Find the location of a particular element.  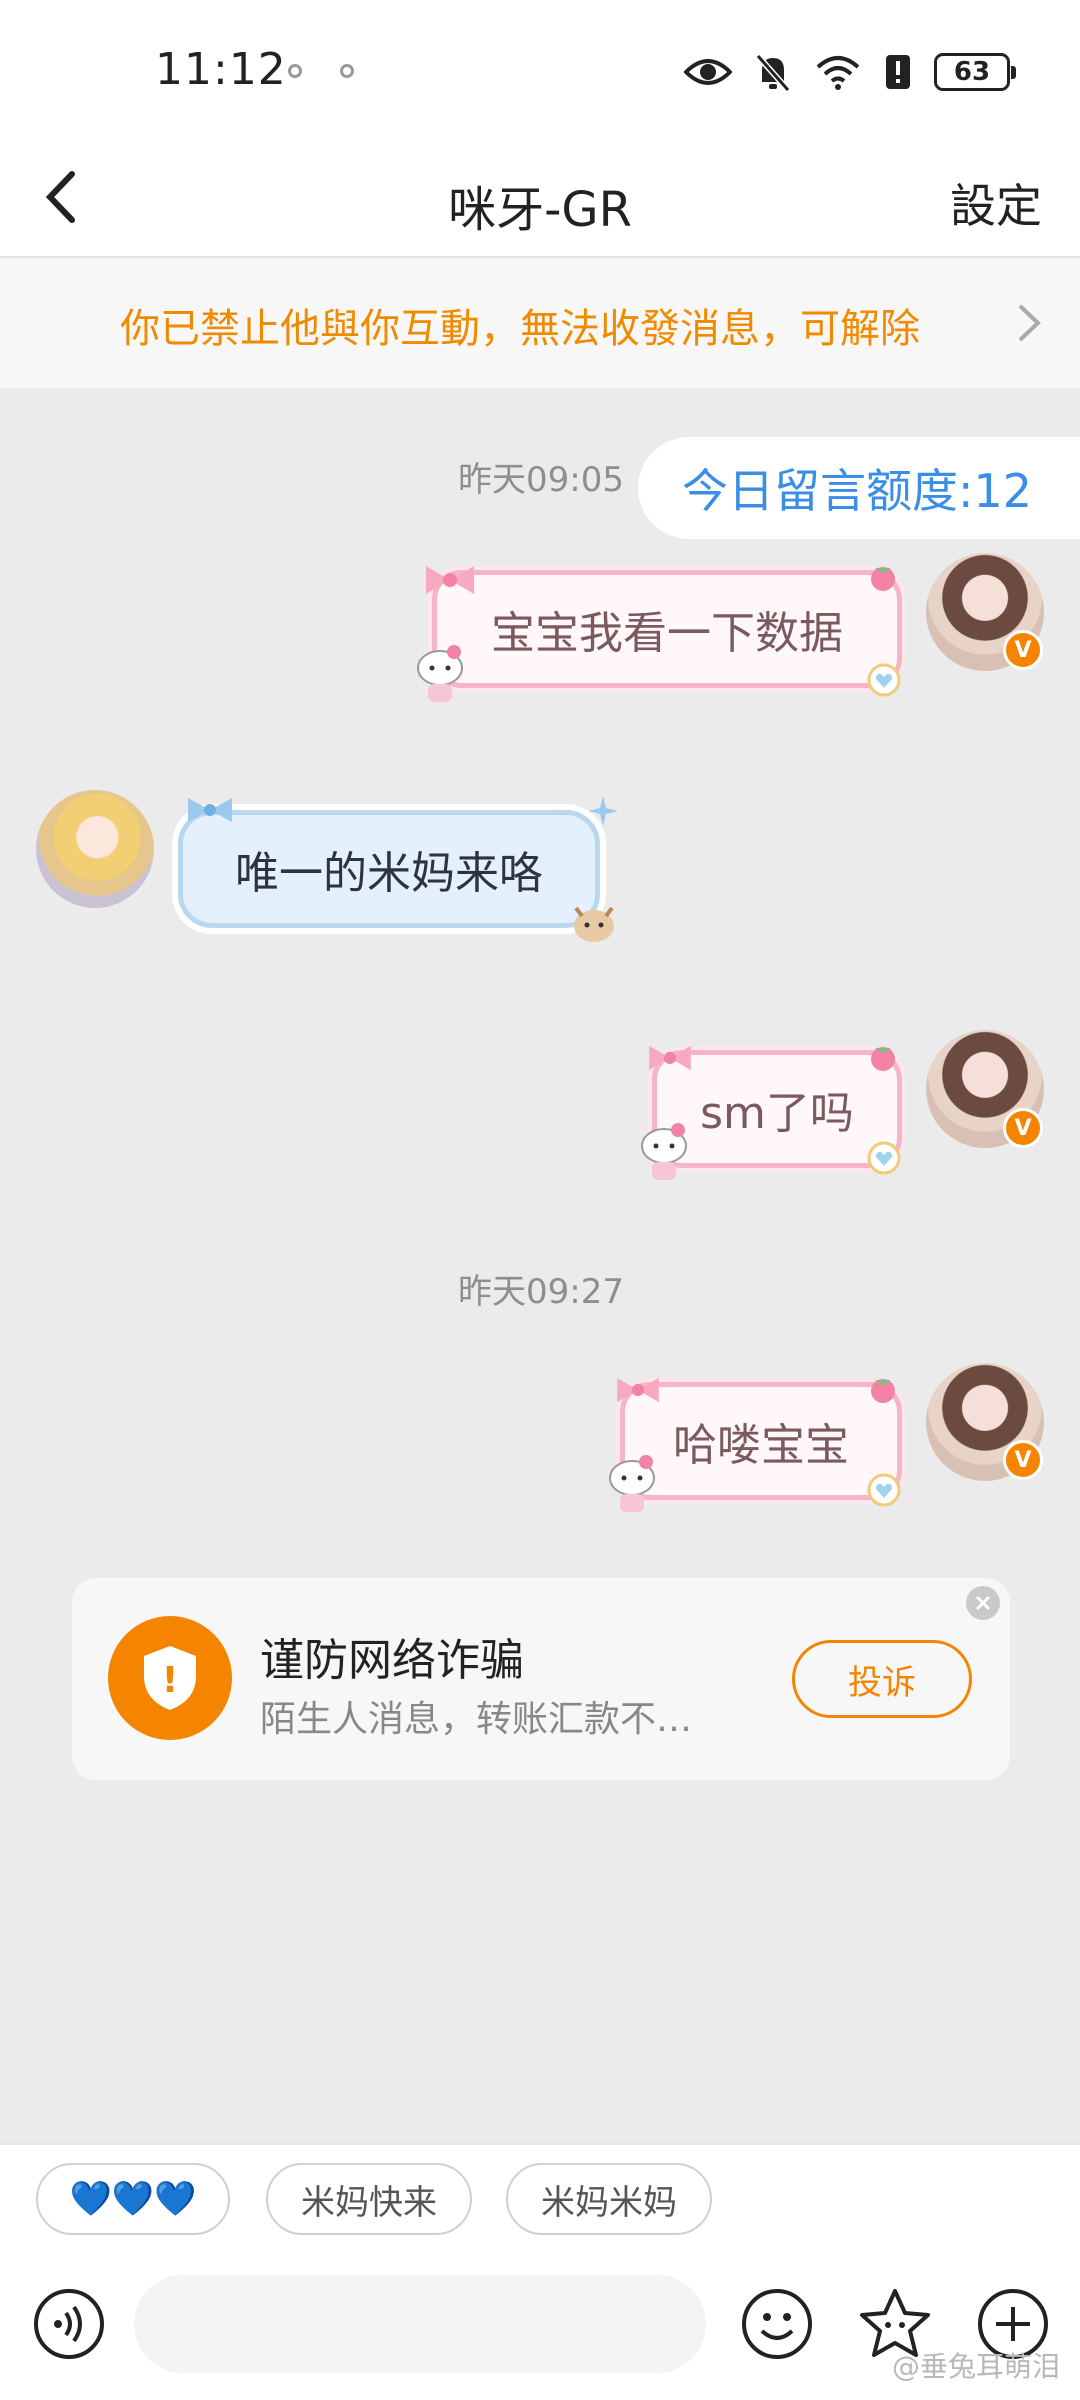

alert-icon is located at coordinates (898, 72).